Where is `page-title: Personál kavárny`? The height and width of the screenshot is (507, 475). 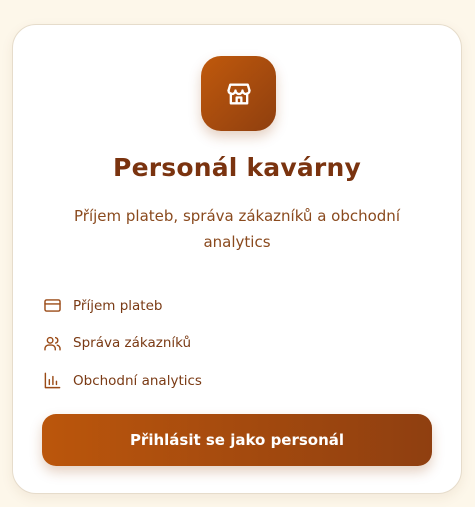
page-title: Personál kavárny is located at coordinates (237, 167).